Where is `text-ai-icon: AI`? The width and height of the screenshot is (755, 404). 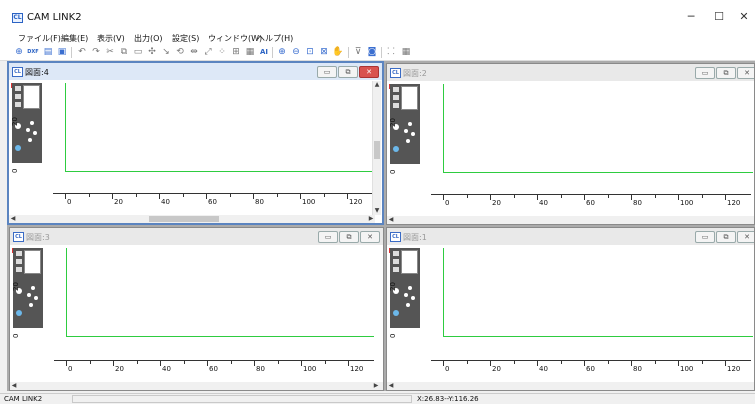
text-ai-icon: AI is located at coordinates (264, 52).